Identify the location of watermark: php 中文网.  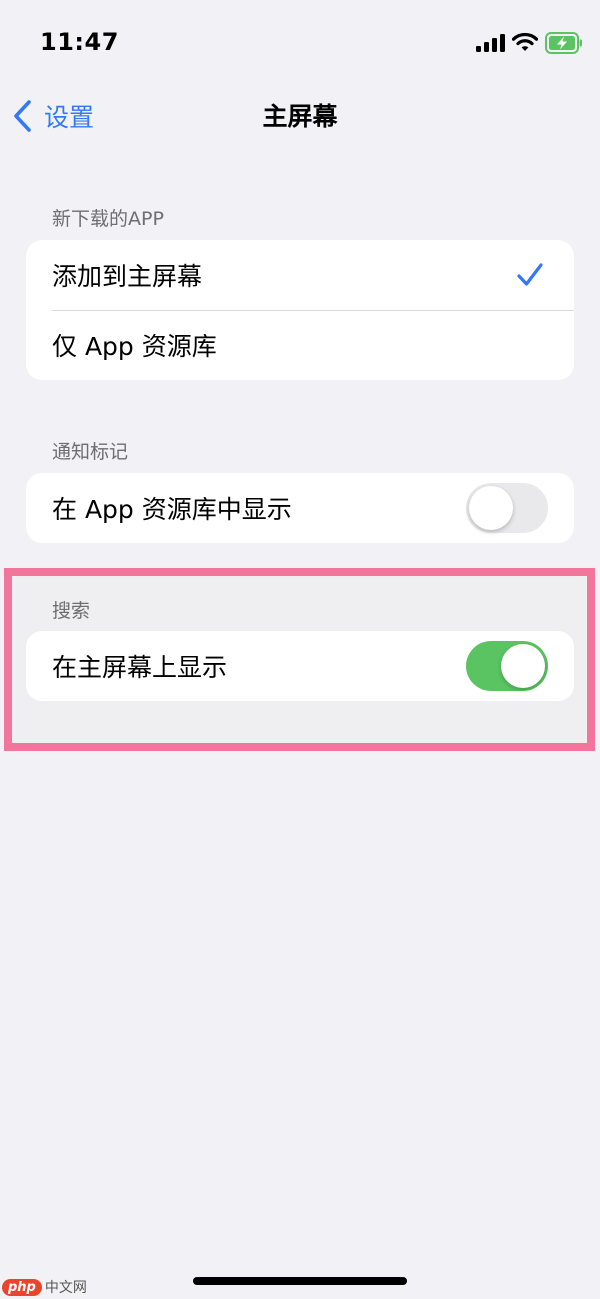
(44, 1287).